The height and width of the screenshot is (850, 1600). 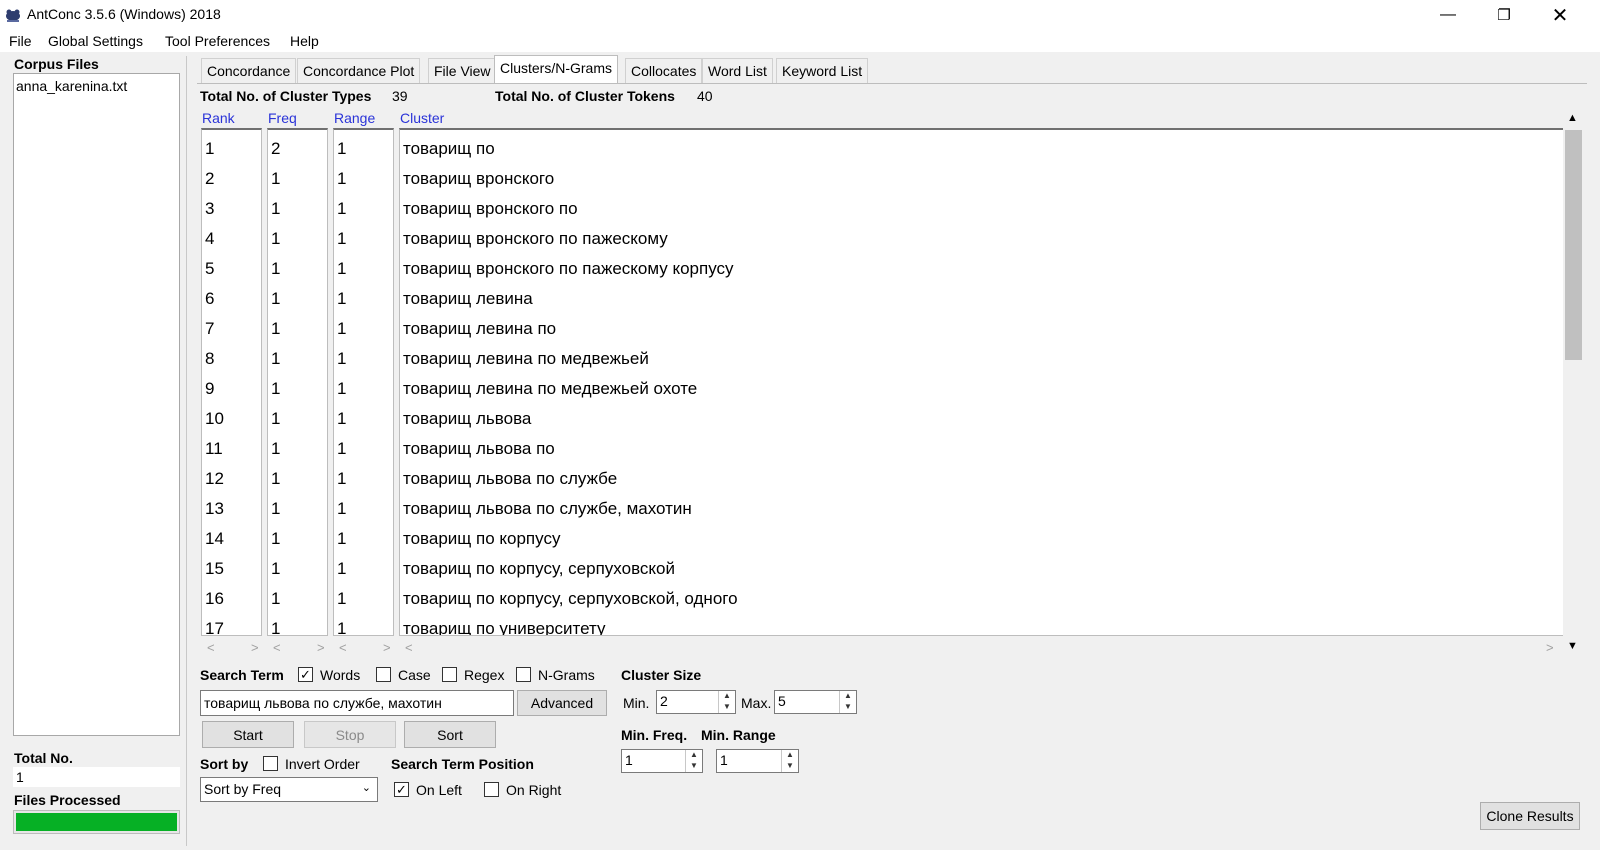 I want to click on range-scroll-right-icon: >, so click(x=387, y=647).